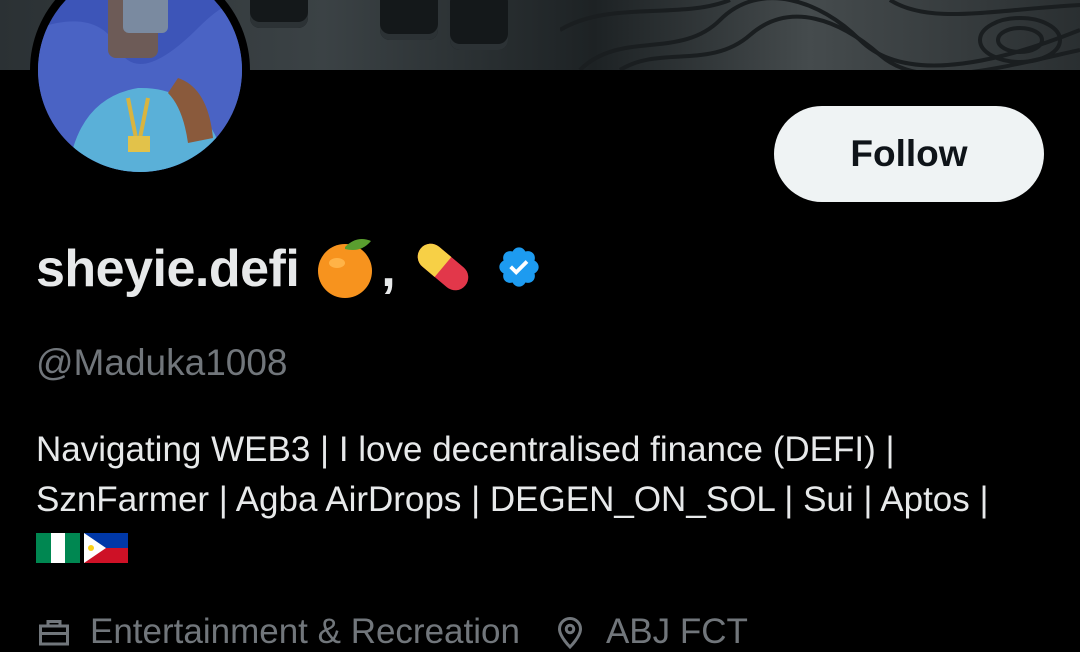  I want to click on follow-button: Follow, so click(909, 154).